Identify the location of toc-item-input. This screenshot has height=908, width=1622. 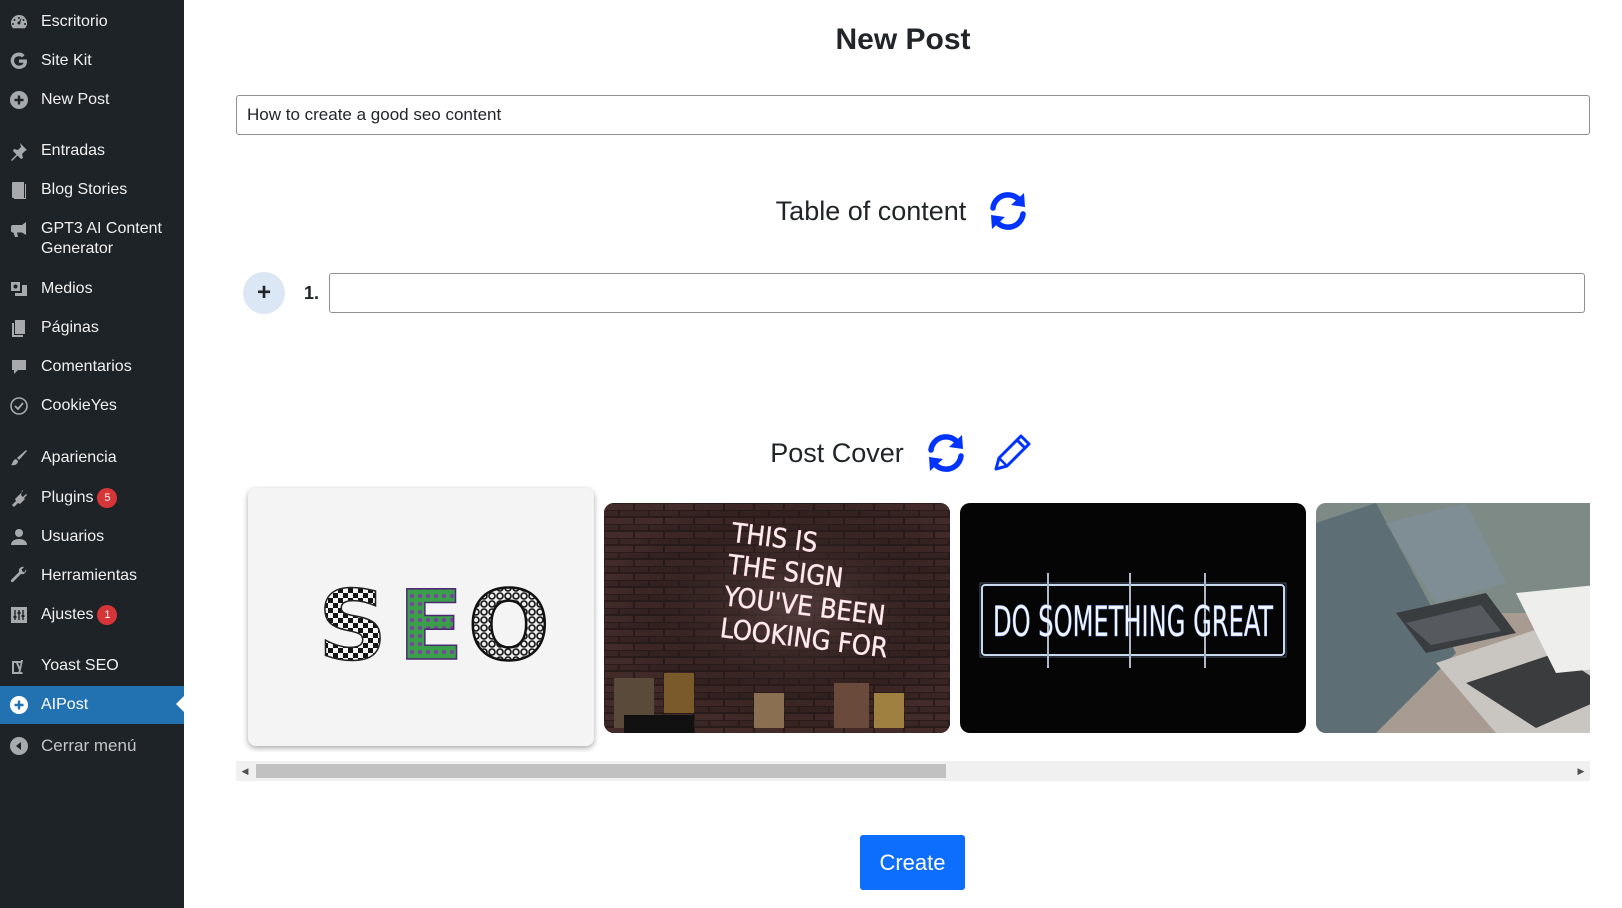
(957, 293).